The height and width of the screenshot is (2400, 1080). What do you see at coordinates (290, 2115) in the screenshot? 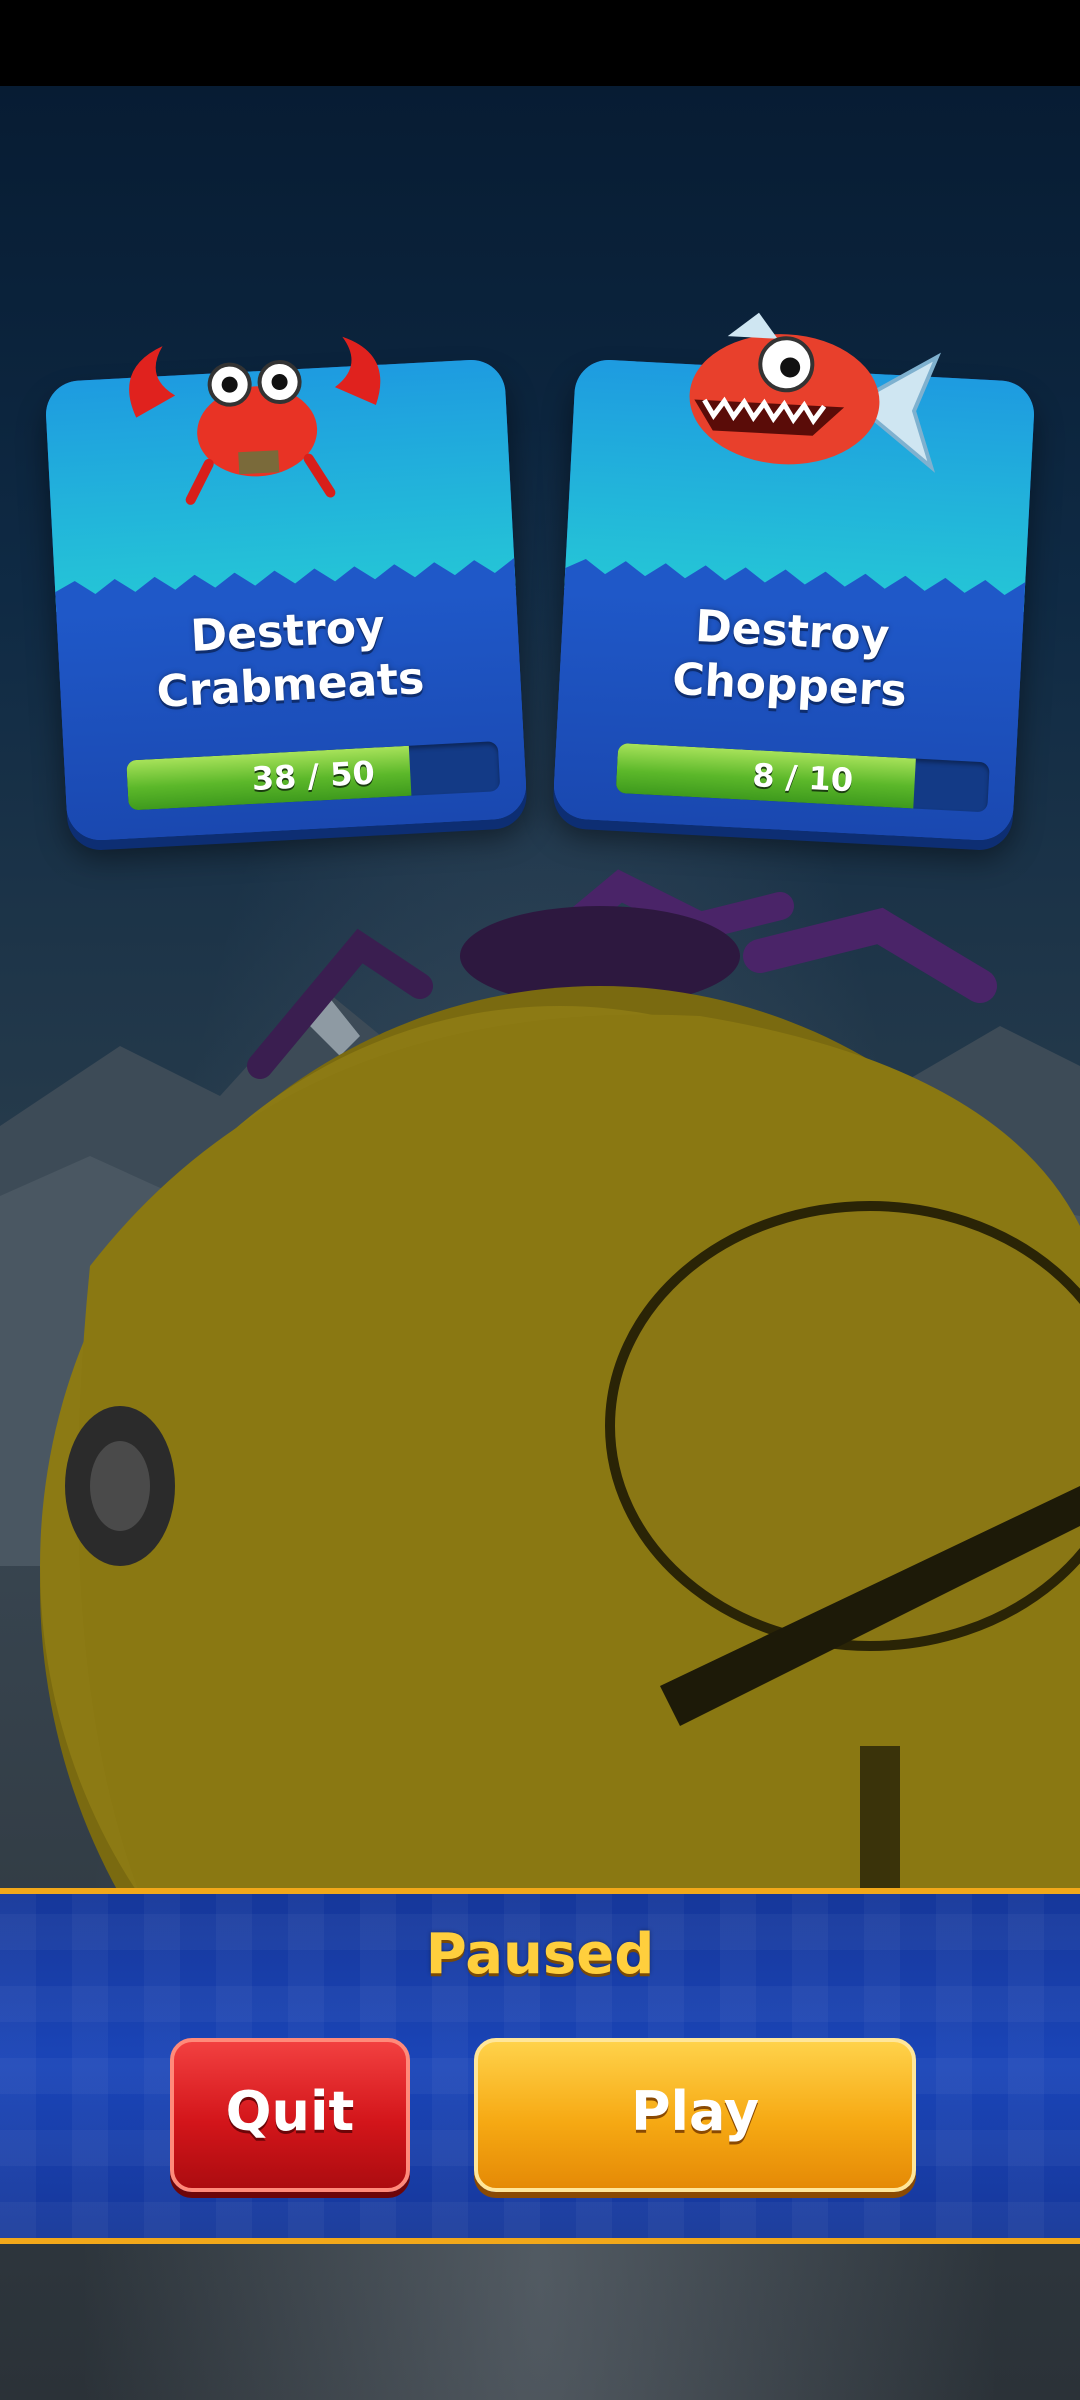
I see `quit-button: Quit` at bounding box center [290, 2115].